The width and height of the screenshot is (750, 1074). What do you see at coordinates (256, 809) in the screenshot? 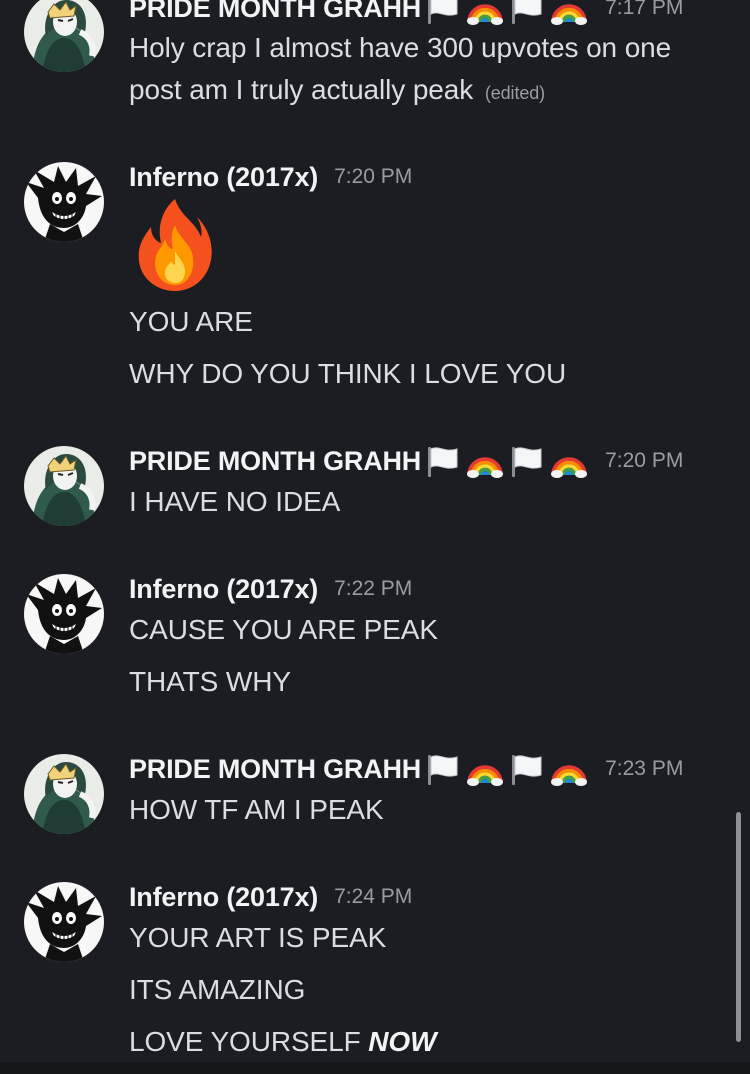
I see `message-text: HOW TF AM I PEAK` at bounding box center [256, 809].